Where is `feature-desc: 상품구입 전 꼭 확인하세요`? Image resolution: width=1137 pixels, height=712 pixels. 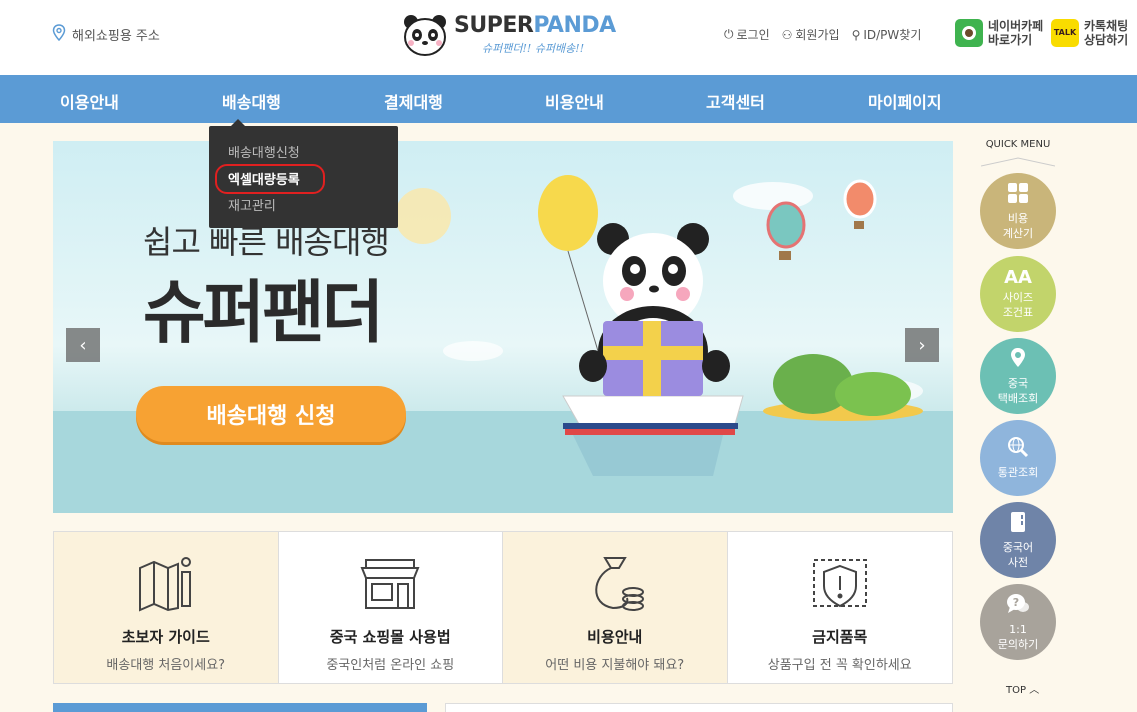 feature-desc: 상품구입 전 꼭 확인하세요 is located at coordinates (839, 665).